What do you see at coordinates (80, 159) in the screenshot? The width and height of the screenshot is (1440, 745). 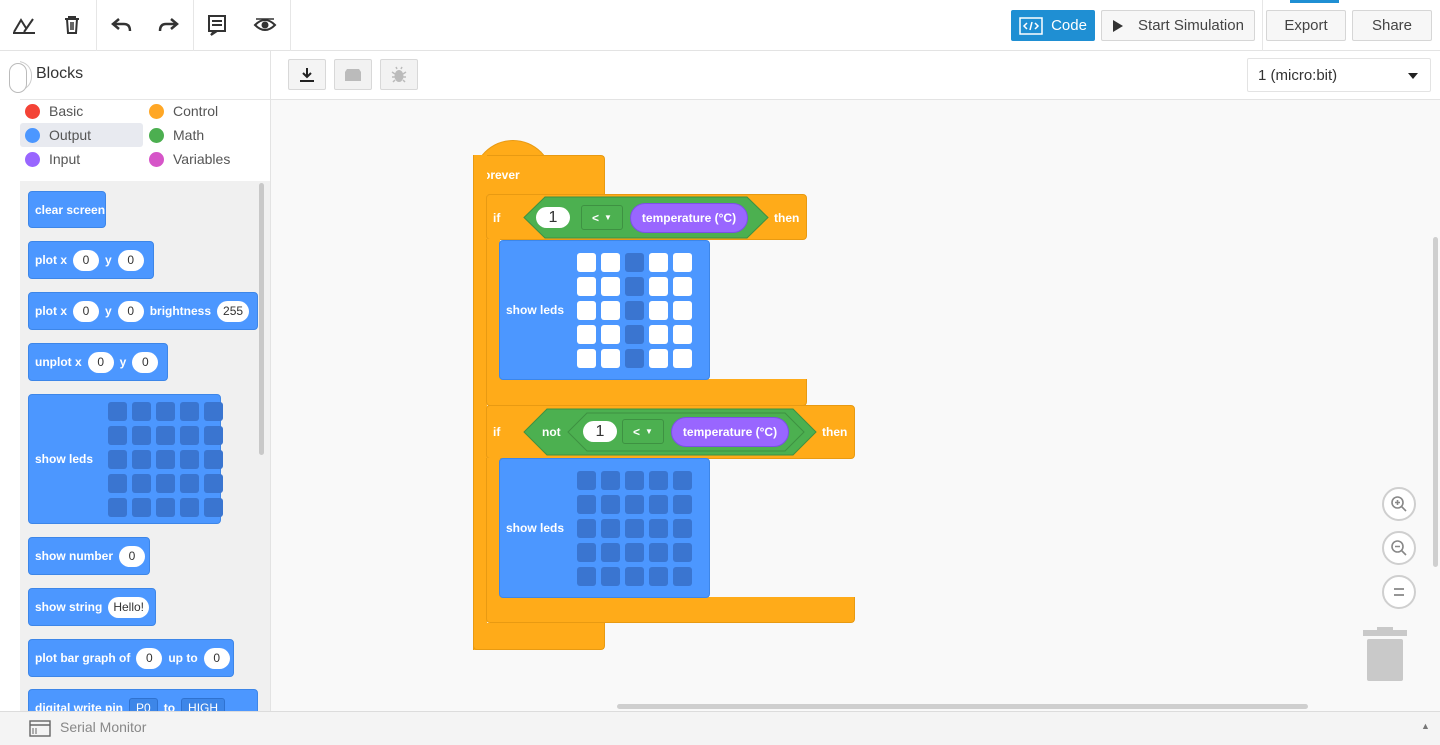 I see `category-input: Input` at bounding box center [80, 159].